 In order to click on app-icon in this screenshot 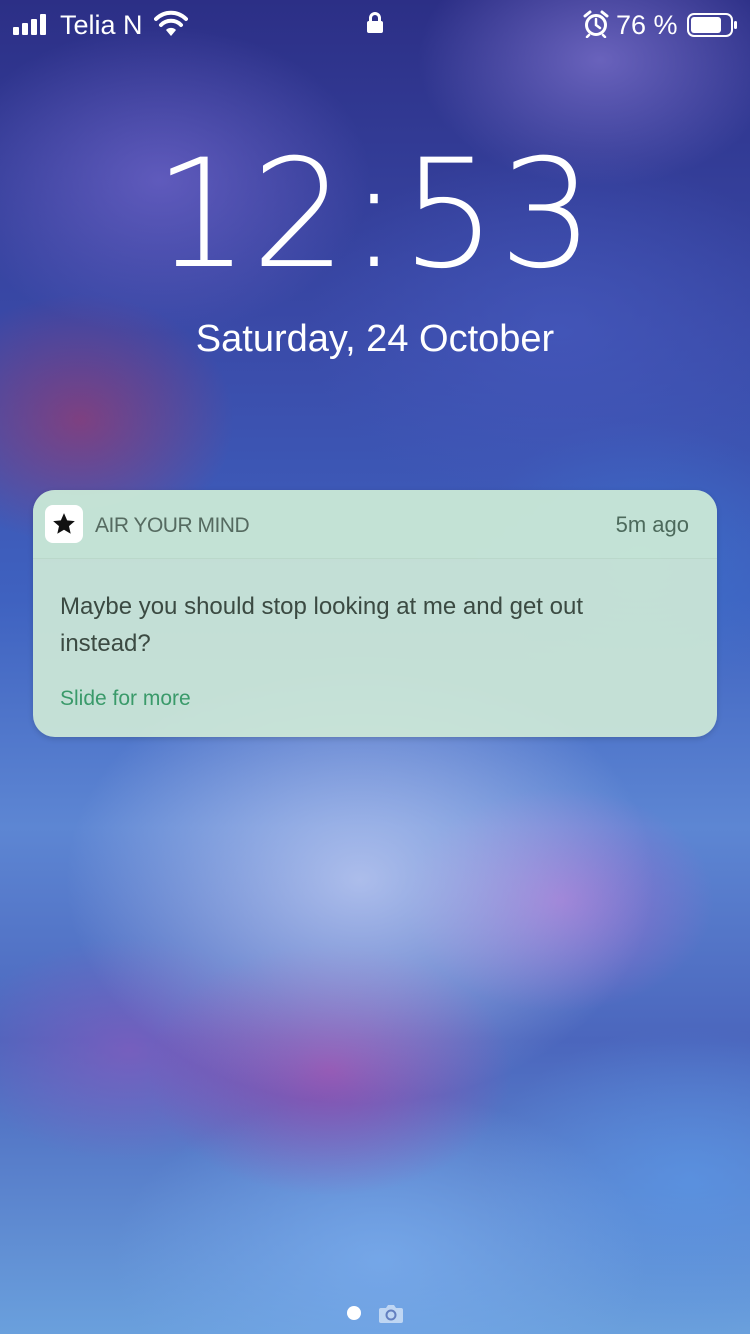, I will do `click(64, 524)`.